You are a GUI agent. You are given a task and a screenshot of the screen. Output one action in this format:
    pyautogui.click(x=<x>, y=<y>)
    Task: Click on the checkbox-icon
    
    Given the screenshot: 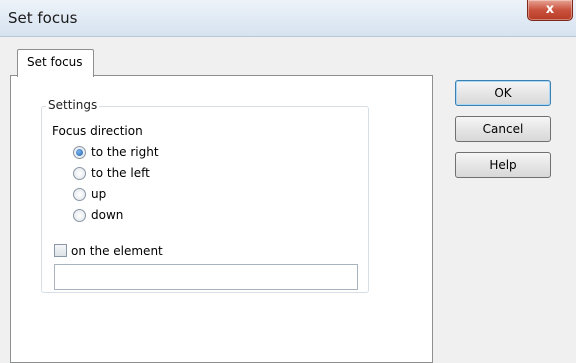 What is the action you would take?
    pyautogui.click(x=60, y=250)
    